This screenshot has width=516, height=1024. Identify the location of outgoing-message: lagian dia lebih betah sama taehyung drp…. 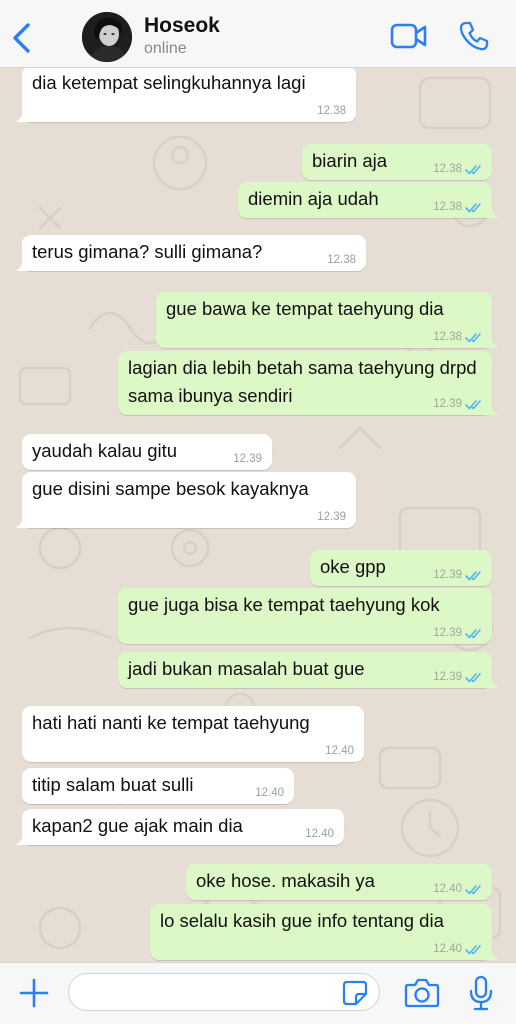
(308, 383).